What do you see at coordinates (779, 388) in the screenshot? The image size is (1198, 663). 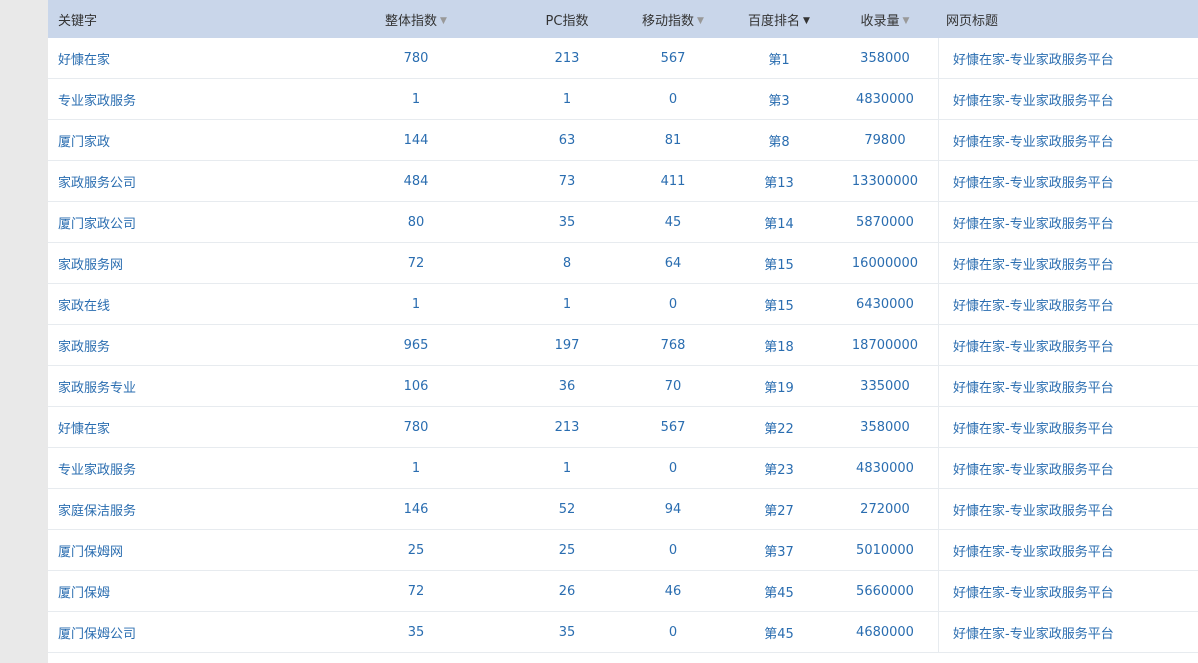 I see `baidu-rank-link: 第19` at bounding box center [779, 388].